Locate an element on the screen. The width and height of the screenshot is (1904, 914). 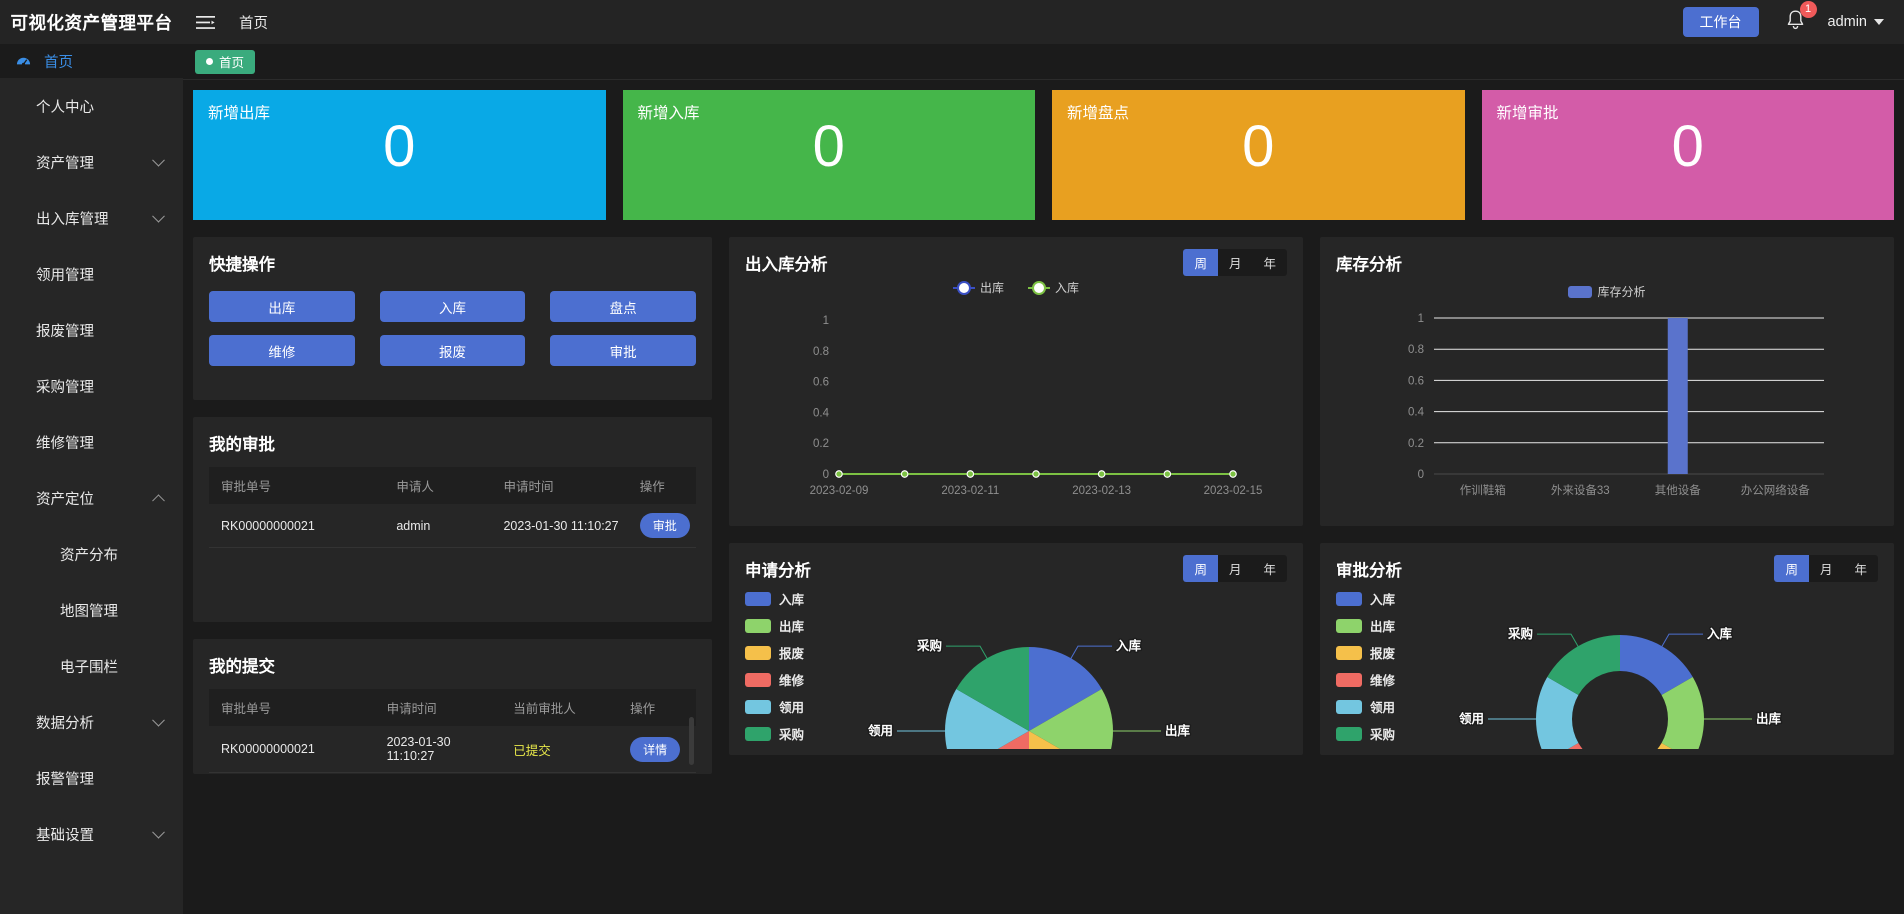
detail-button: 详情 is located at coordinates (655, 749).